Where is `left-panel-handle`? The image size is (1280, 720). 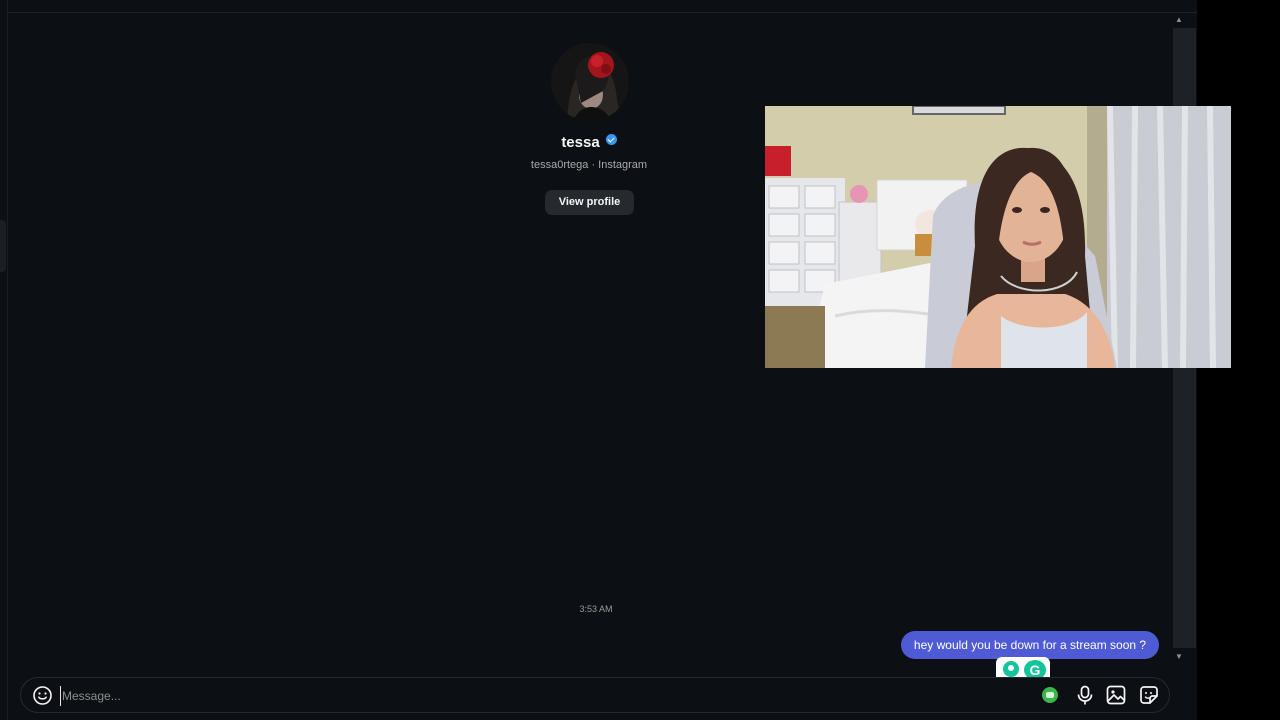 left-panel-handle is located at coordinates (3, 246).